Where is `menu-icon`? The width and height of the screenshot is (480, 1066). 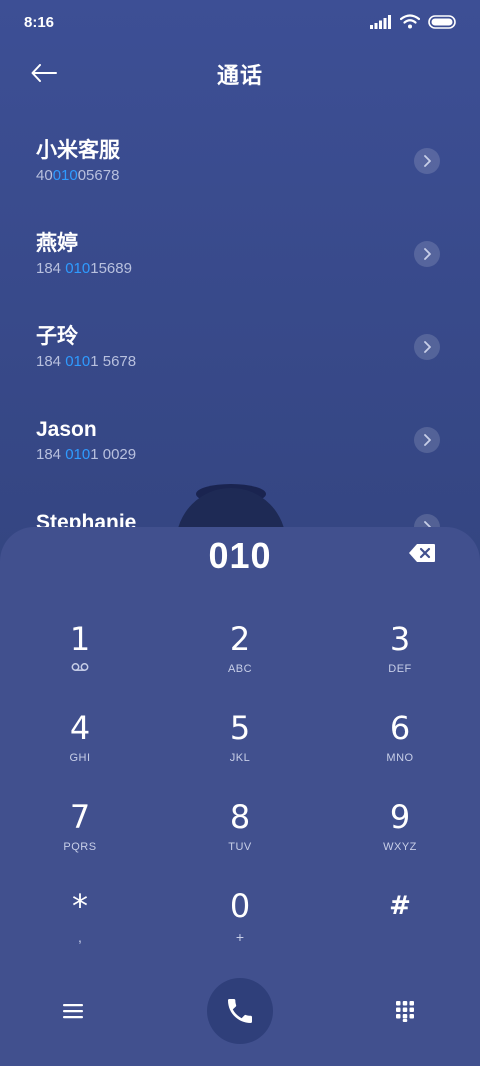
menu-icon is located at coordinates (73, 1011).